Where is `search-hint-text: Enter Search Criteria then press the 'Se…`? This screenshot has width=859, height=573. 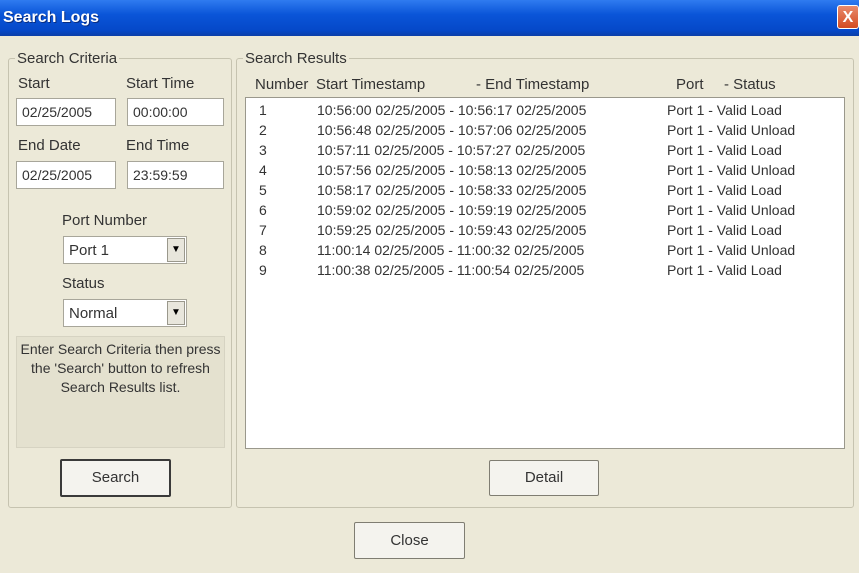 search-hint-text: Enter Search Criteria then press the 'Se… is located at coordinates (120, 392).